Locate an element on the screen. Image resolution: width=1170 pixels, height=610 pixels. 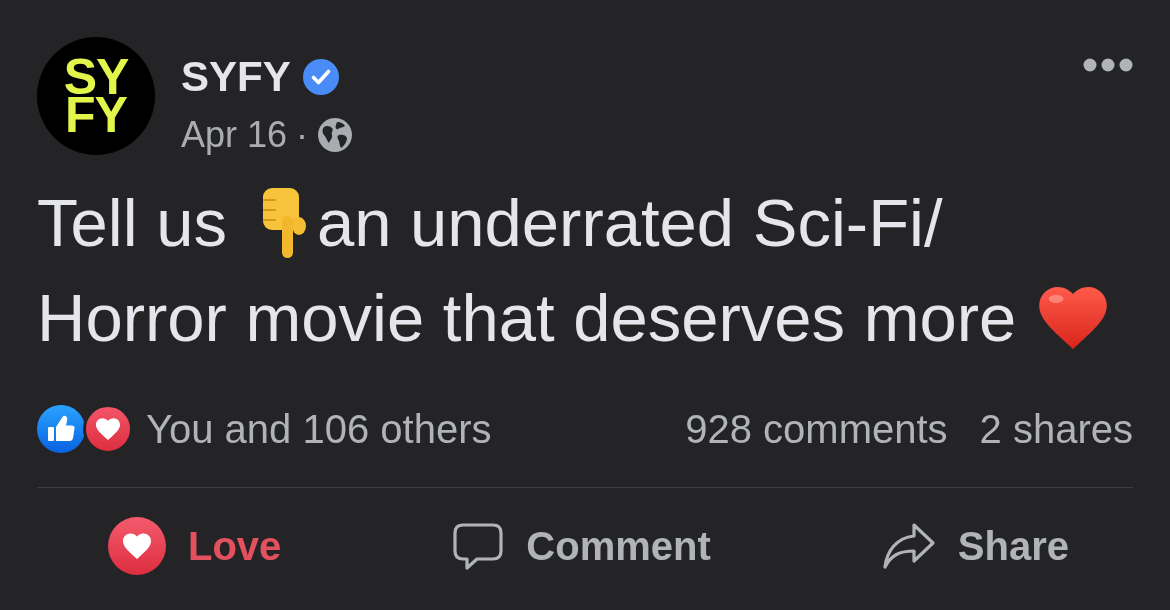
post-date: Apr 16 is located at coordinates (234, 135).